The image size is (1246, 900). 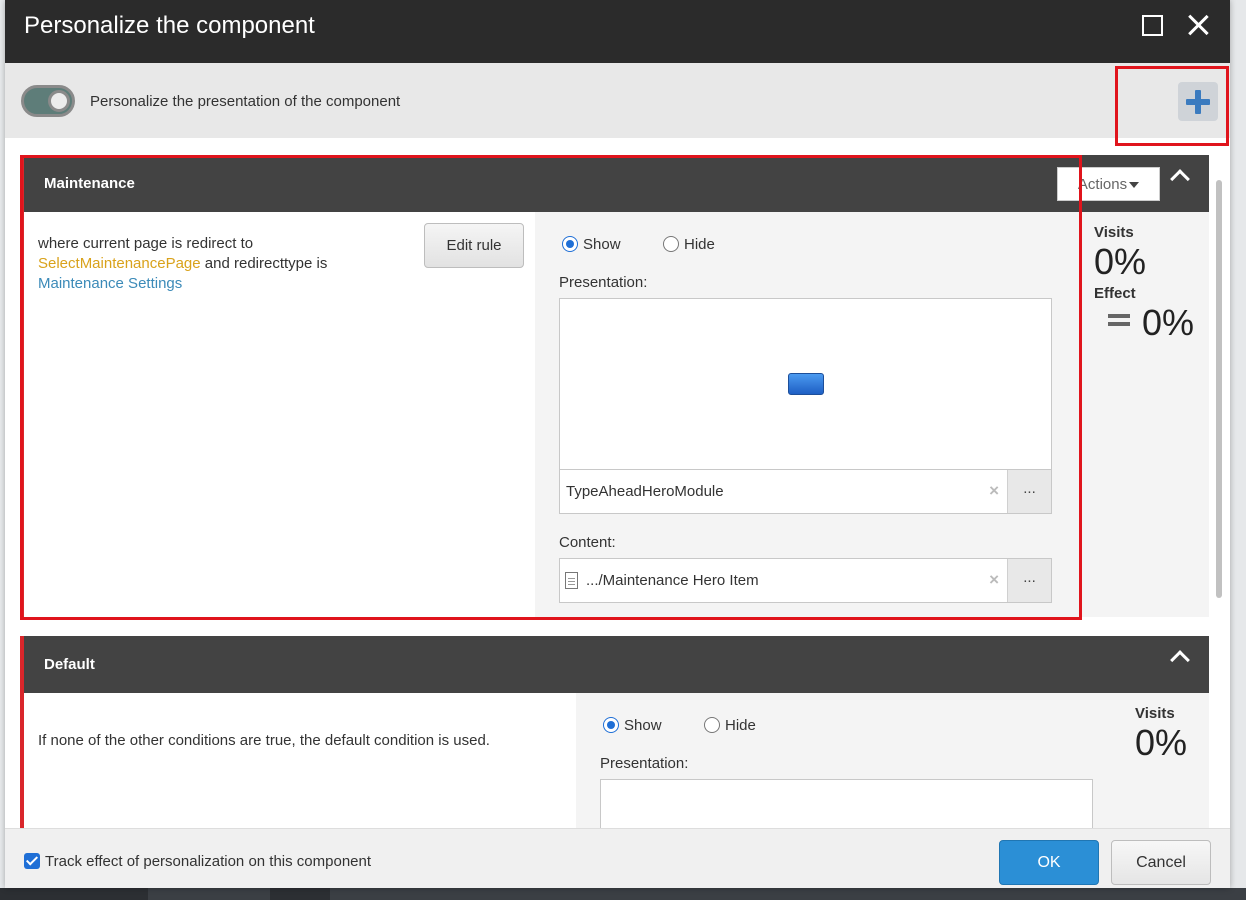 I want to click on actions-dropdown: Actions, so click(x=1108, y=184).